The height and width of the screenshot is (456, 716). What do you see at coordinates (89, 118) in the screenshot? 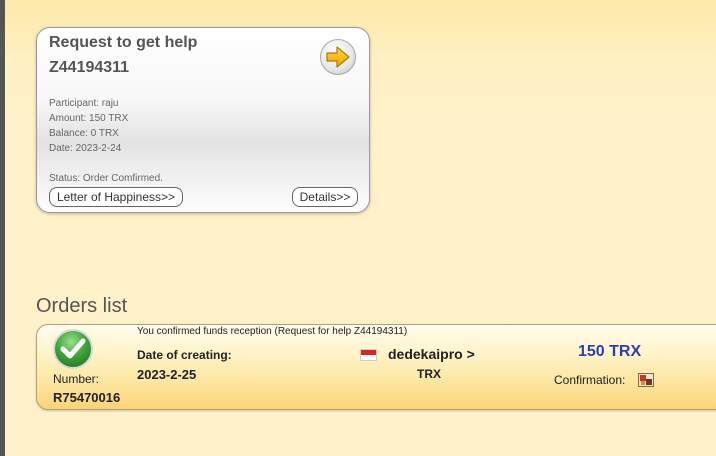
I see `amount-text: Amount: 150 TRX` at bounding box center [89, 118].